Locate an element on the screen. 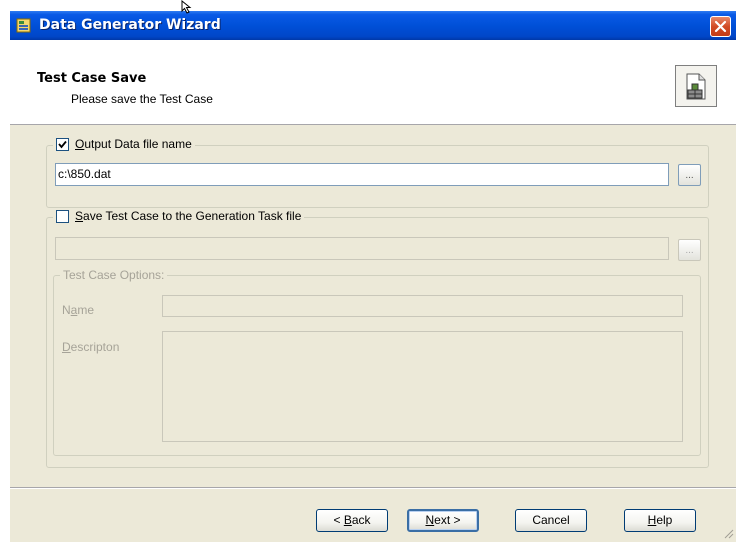  output-data-label: Output Data file name is located at coordinates (133, 144).